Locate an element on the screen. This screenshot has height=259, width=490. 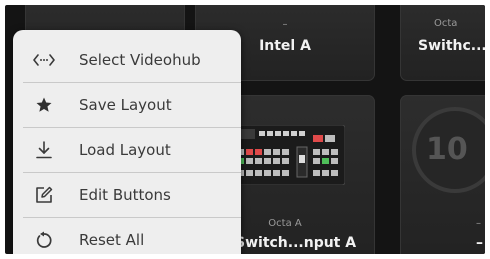
menu-item-label: Load Layout is located at coordinates (125, 150).